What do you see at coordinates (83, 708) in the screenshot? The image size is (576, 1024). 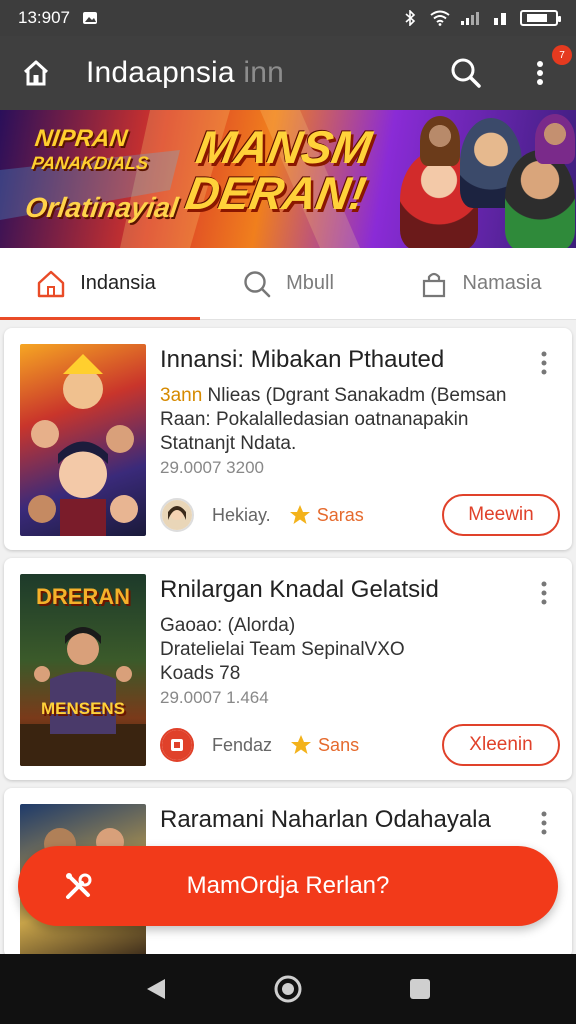 I see `thumb-subtitle: MENSENS` at bounding box center [83, 708].